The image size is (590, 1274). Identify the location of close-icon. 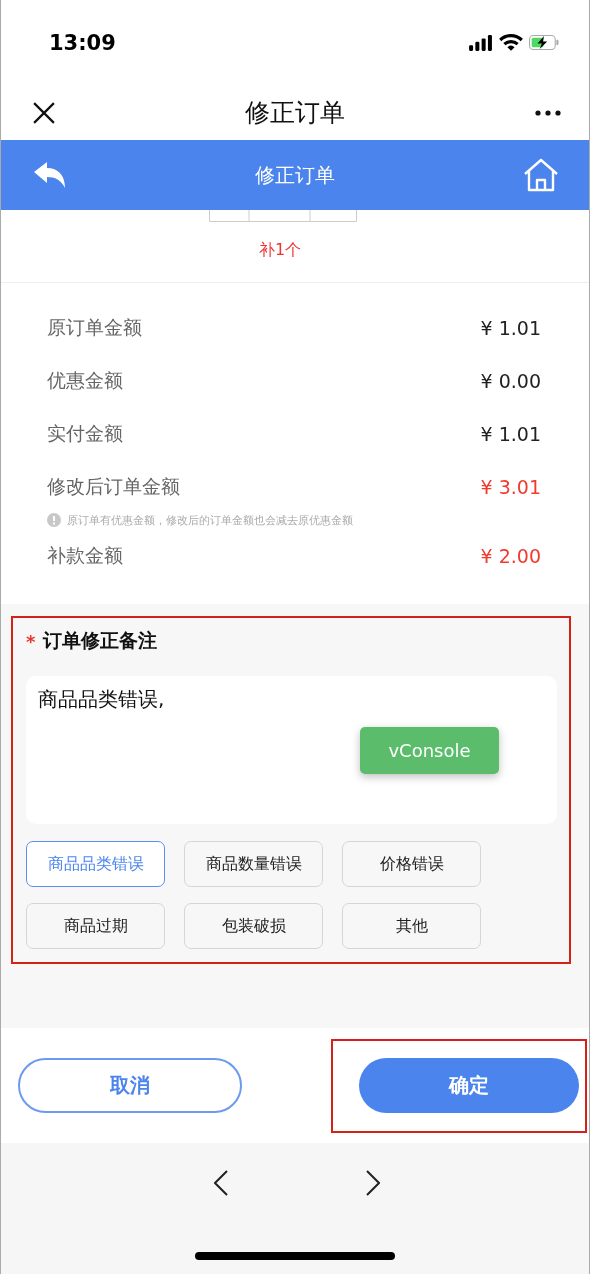
(44, 112).